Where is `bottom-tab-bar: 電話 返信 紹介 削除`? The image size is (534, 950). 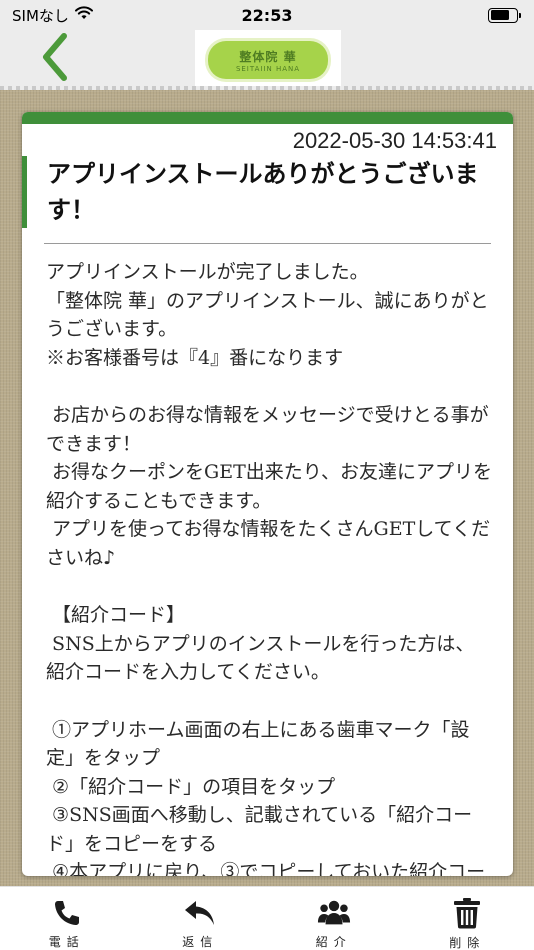 bottom-tab-bar: 電話 返信 紹介 削除 is located at coordinates (267, 918).